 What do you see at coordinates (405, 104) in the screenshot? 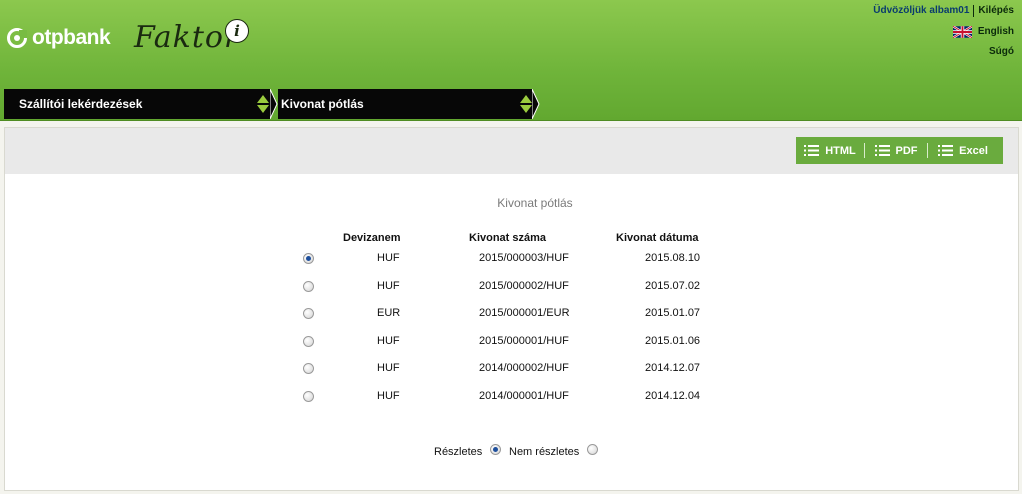
I see `breadcrumb-item-statement-replacement: Kivonat pótlás` at bounding box center [405, 104].